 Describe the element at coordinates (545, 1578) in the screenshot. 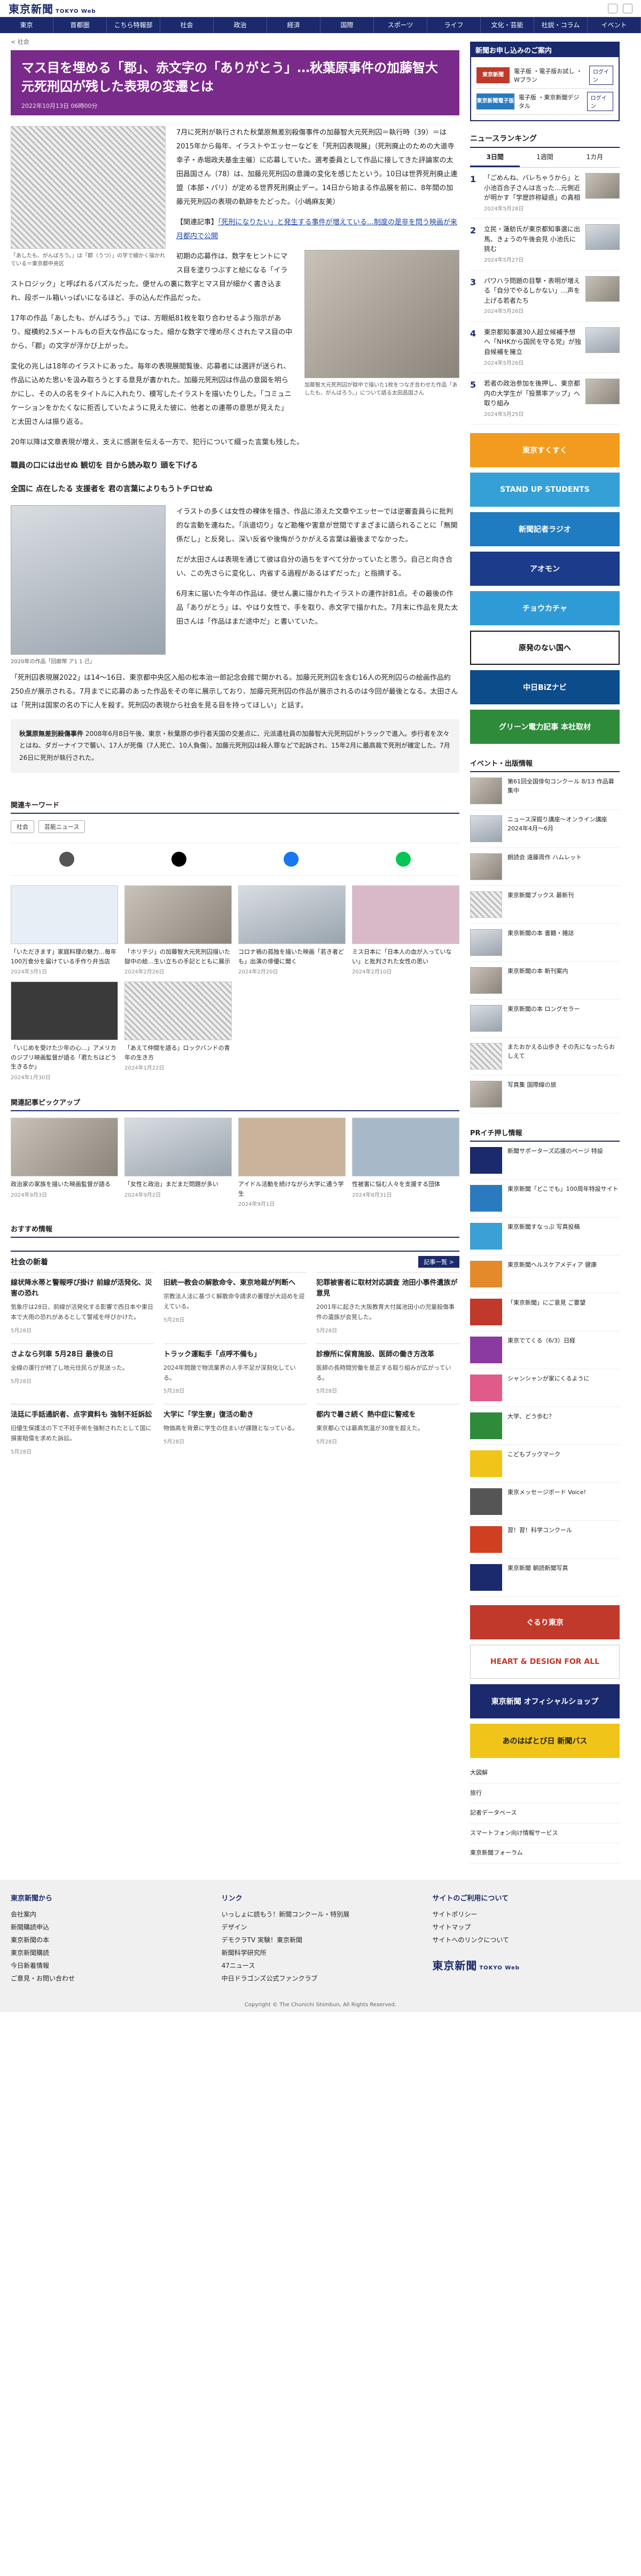

I see `pr-item: 東京新聞 朝読新聞写真` at that location.